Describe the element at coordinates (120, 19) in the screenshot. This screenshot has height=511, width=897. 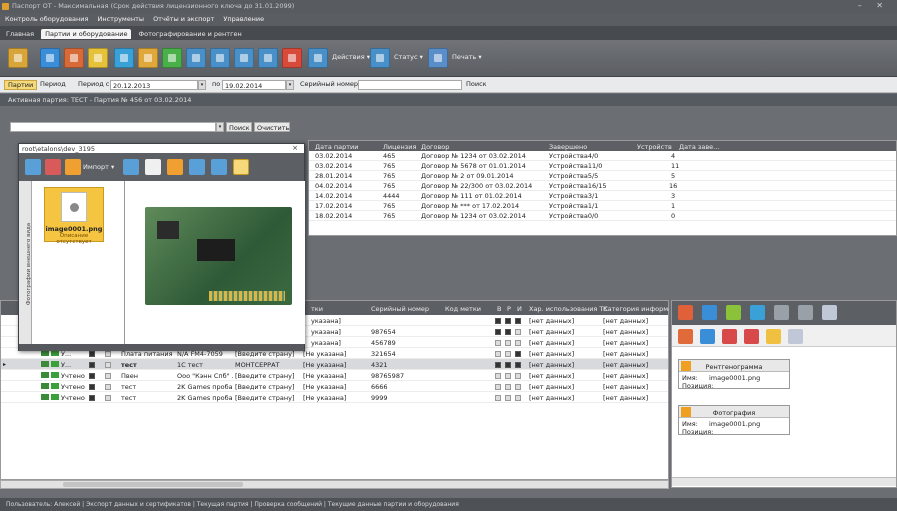
I see `menu-item-tools: Инструменты` at that location.